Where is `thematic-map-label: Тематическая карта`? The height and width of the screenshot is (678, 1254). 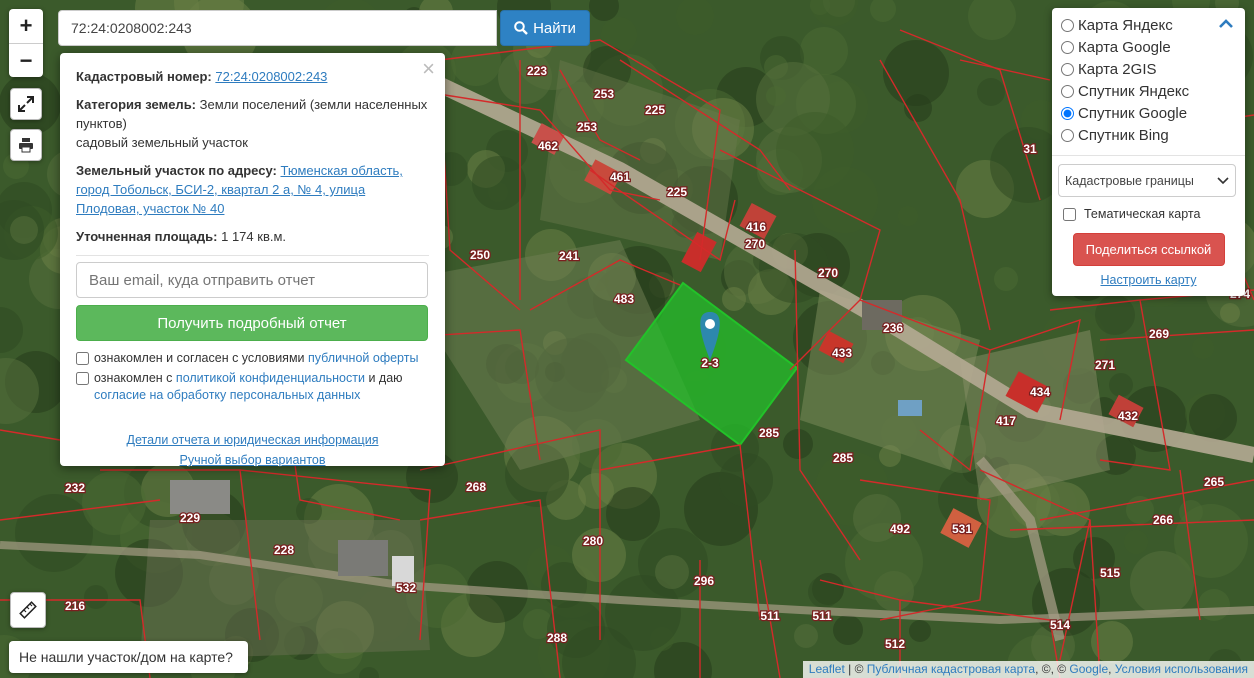 thematic-map-label: Тематическая карта is located at coordinates (1142, 214).